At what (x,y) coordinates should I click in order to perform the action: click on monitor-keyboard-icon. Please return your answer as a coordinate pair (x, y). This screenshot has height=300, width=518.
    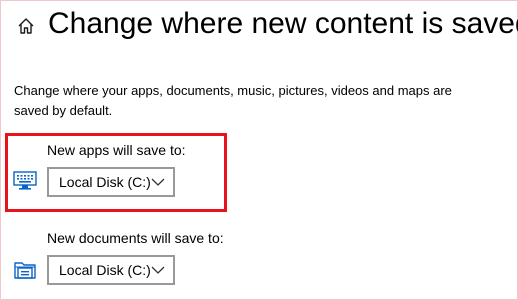
    Looking at the image, I should click on (25, 180).